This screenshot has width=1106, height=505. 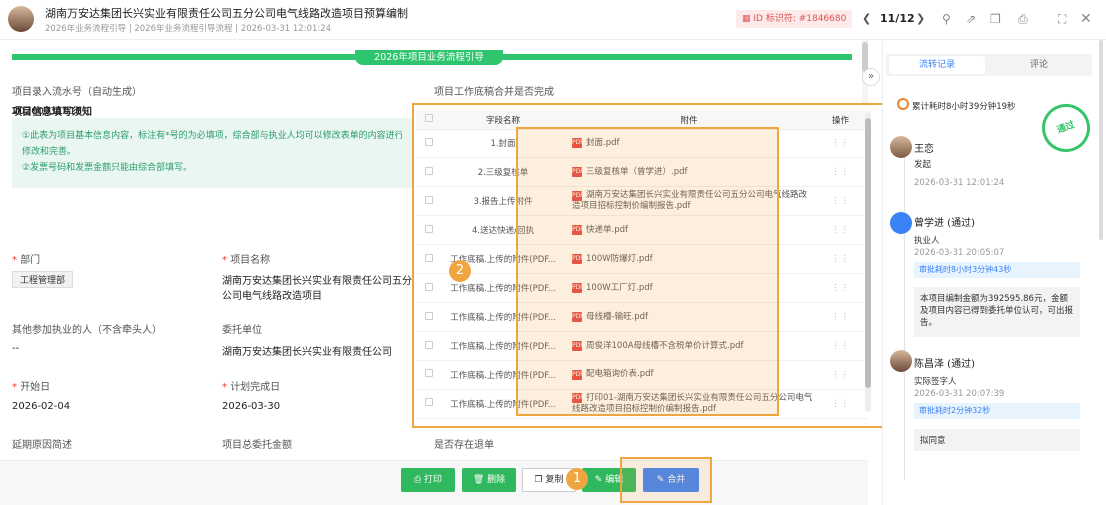 I want to click on row-file: PDF 100W防爆灯.pdf, so click(x=689, y=259).